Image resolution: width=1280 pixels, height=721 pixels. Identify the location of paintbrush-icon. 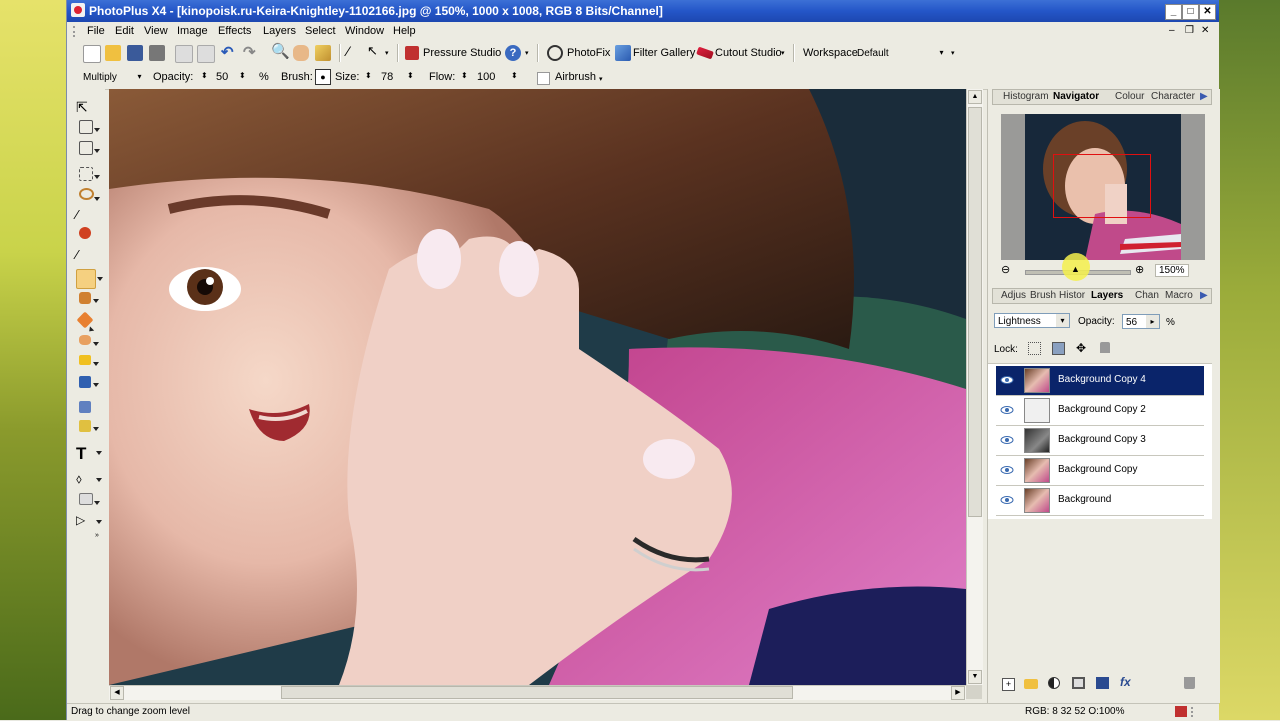
(89, 279).